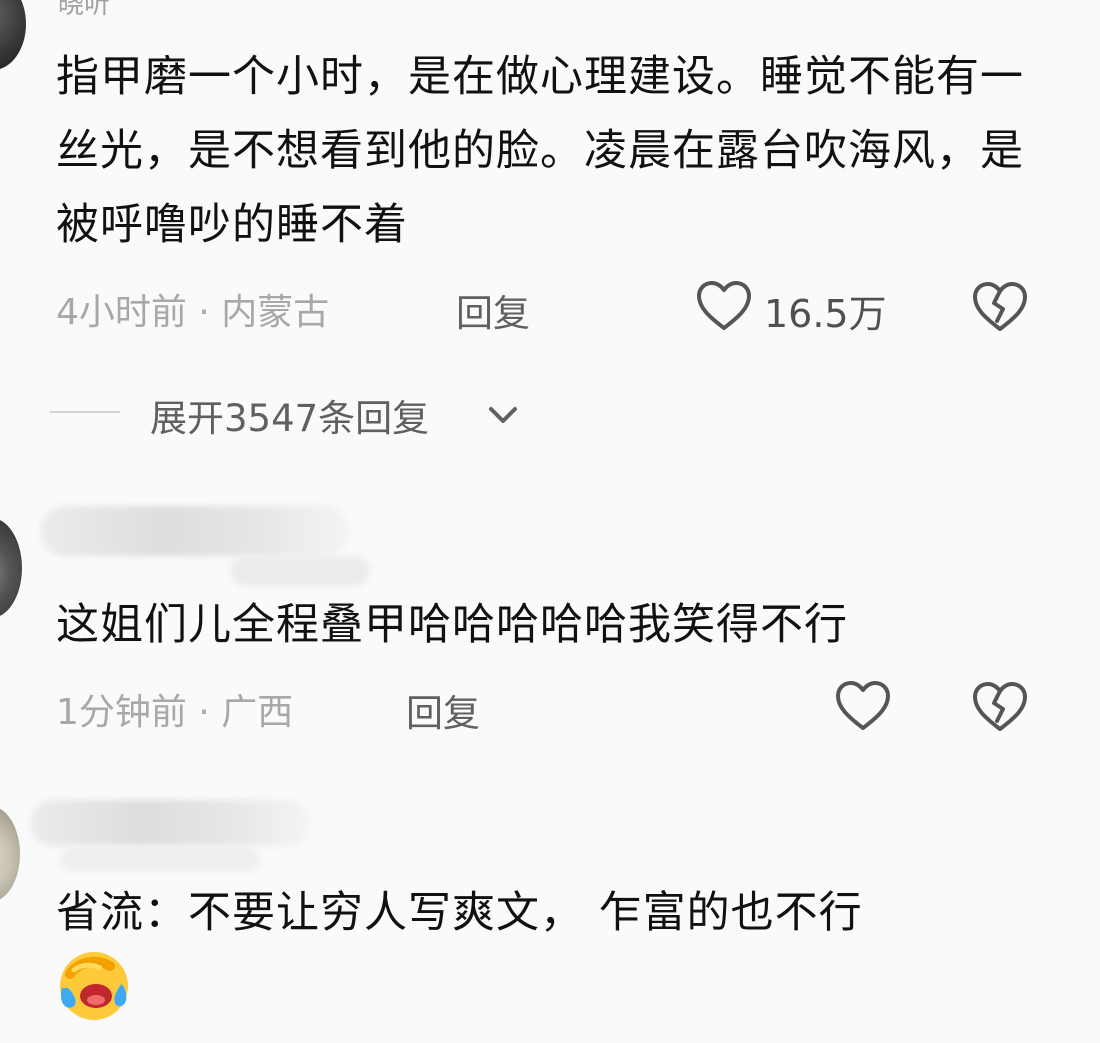 This screenshot has height=1043, width=1100. What do you see at coordinates (503, 415) in the screenshot?
I see `chevron-down-icon` at bounding box center [503, 415].